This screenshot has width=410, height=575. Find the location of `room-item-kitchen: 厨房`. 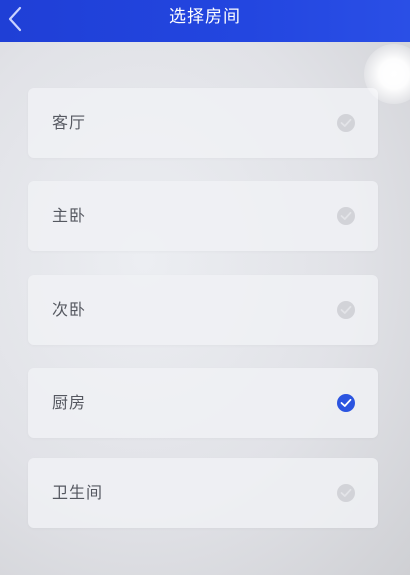

room-item-kitchen: 厨房 is located at coordinates (203, 403).